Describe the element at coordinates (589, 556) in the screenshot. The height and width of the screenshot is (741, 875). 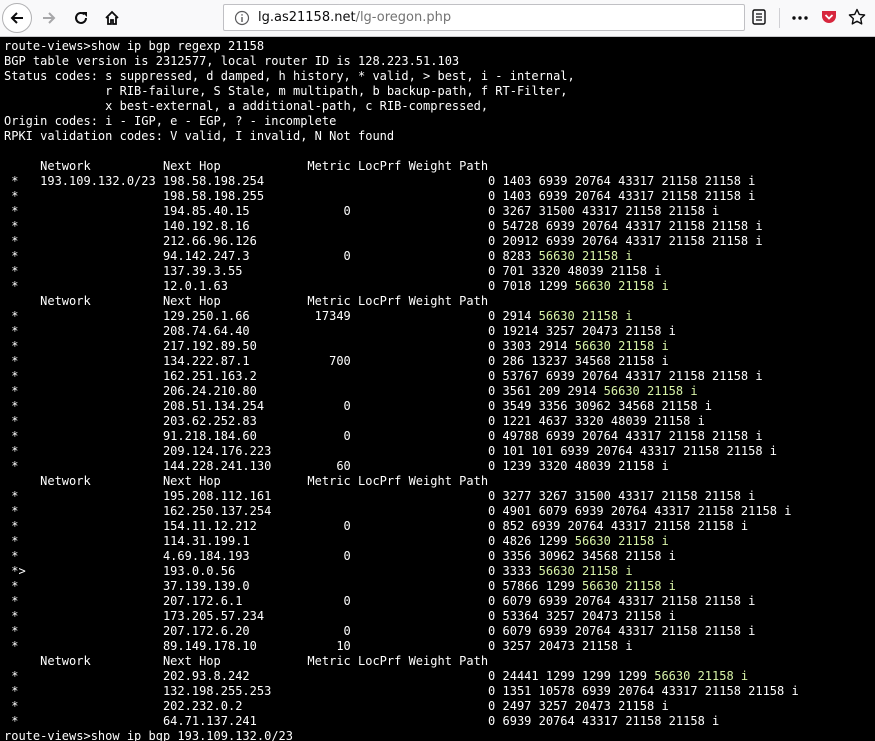
I see `as-path: 3356 30962 34568 21158 i` at that location.